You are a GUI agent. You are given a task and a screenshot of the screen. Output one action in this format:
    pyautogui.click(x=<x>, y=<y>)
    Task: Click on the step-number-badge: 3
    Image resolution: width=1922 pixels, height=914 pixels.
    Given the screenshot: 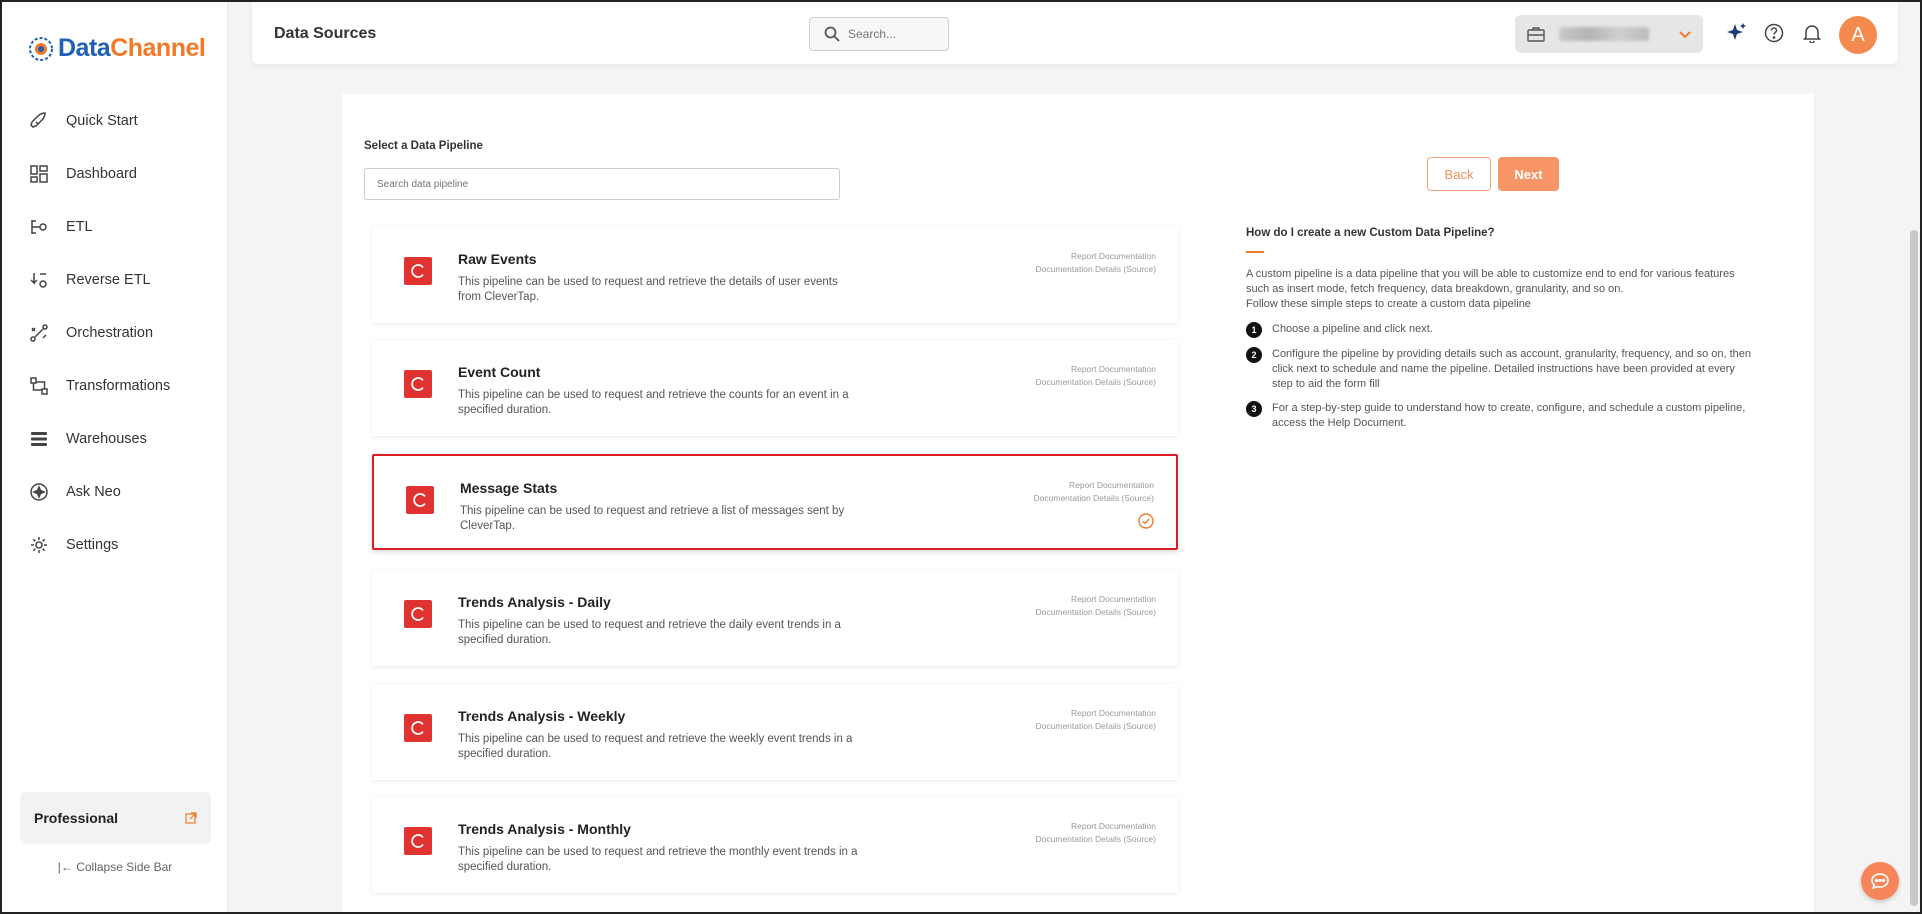 What is the action you would take?
    pyautogui.click(x=1254, y=409)
    